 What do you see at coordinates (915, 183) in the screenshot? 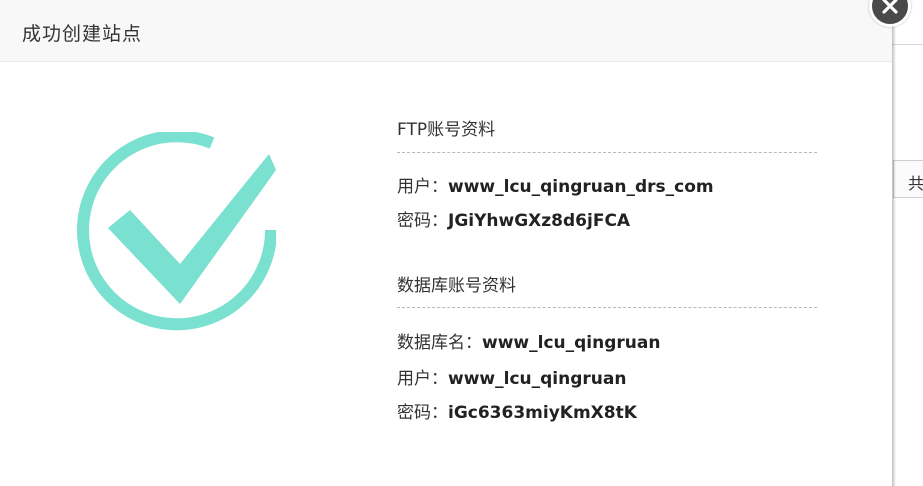
I see `background-partial-text: 共` at bounding box center [915, 183].